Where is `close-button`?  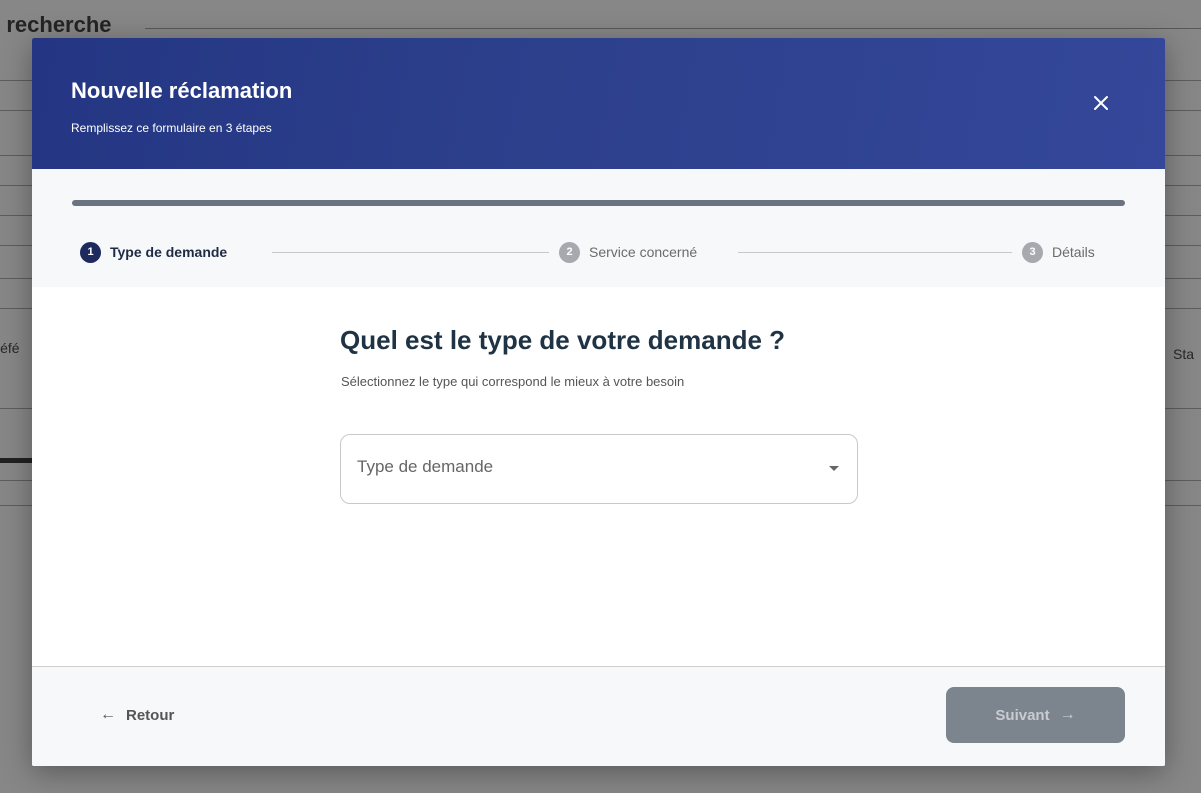 close-button is located at coordinates (1101, 103).